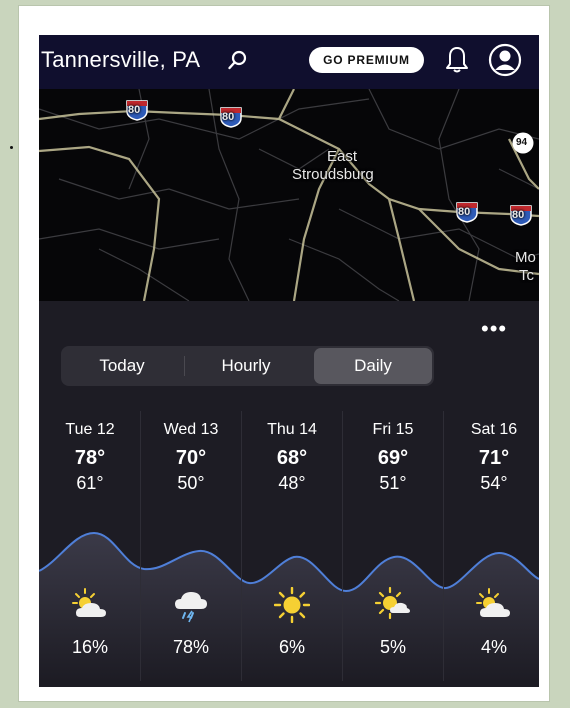  Describe the element at coordinates (494, 458) in the screenshot. I see `high-temp: 71°` at that location.